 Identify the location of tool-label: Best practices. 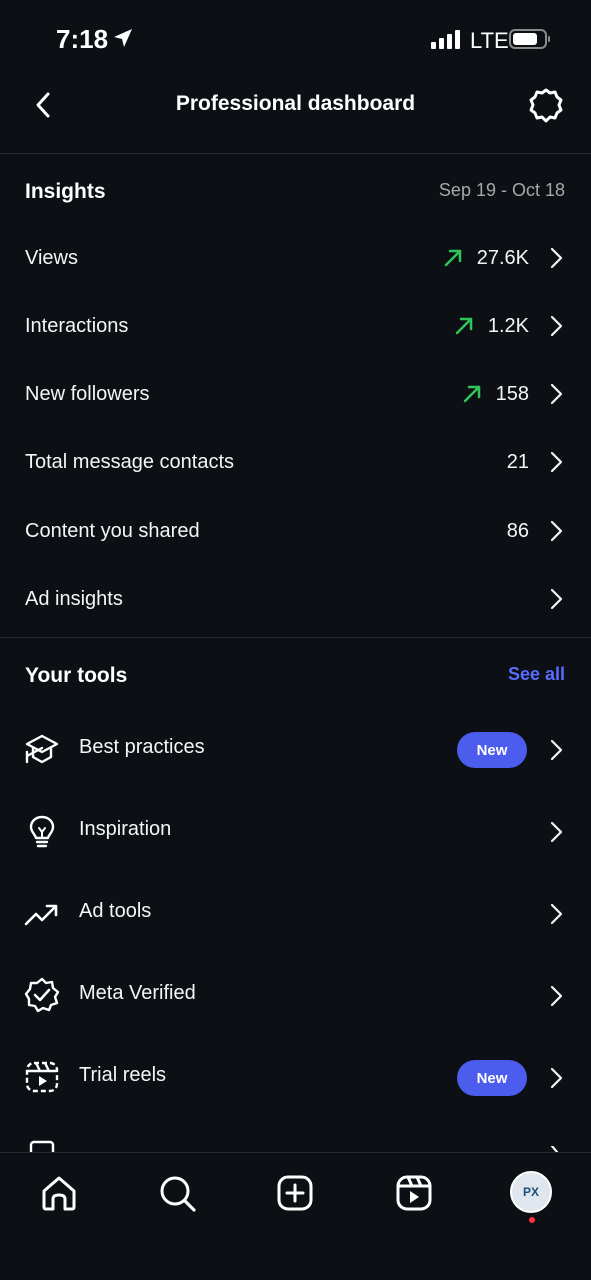
(142, 747).